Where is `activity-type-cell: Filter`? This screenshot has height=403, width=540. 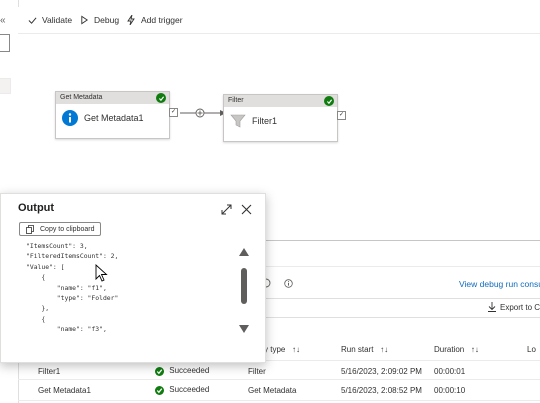
activity-type-cell: Filter is located at coordinates (257, 371).